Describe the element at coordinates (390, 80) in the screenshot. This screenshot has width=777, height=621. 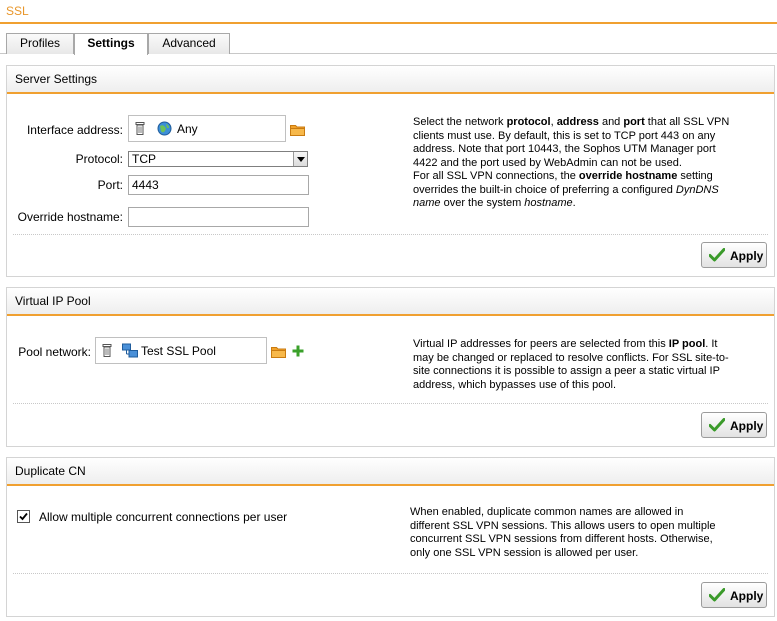
I see `server-settings-header: Server Settings` at that location.